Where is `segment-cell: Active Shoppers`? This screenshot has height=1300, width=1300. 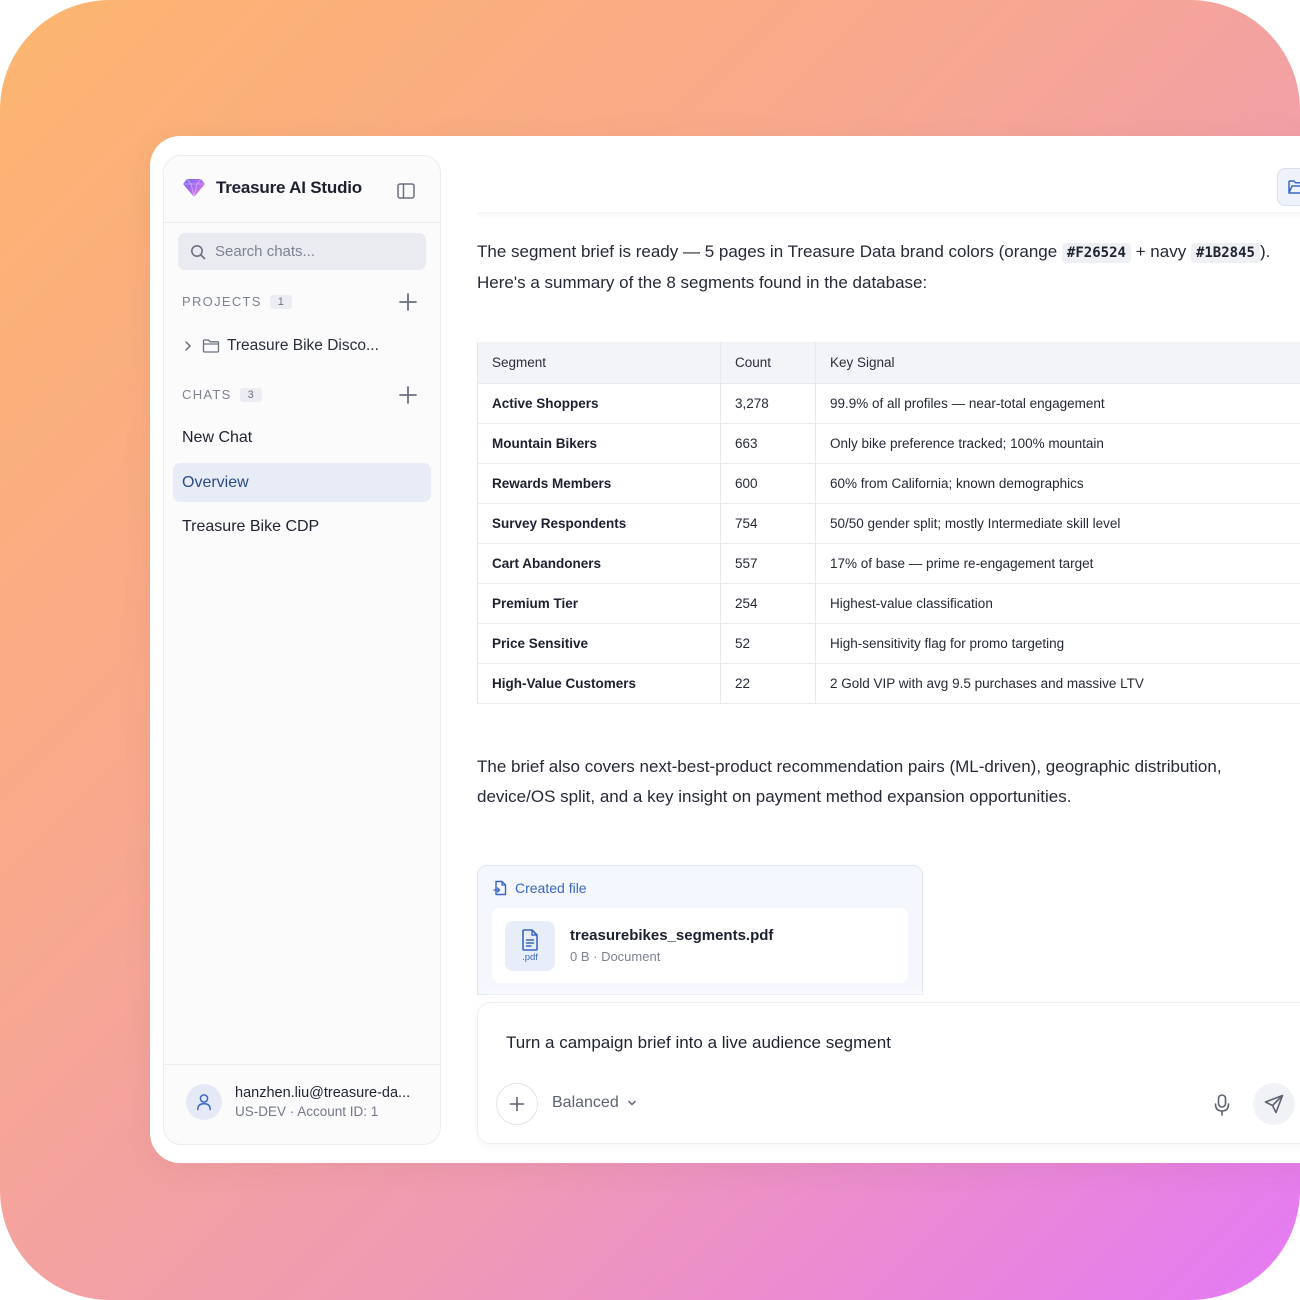
segment-cell: Active Shoppers is located at coordinates (599, 403).